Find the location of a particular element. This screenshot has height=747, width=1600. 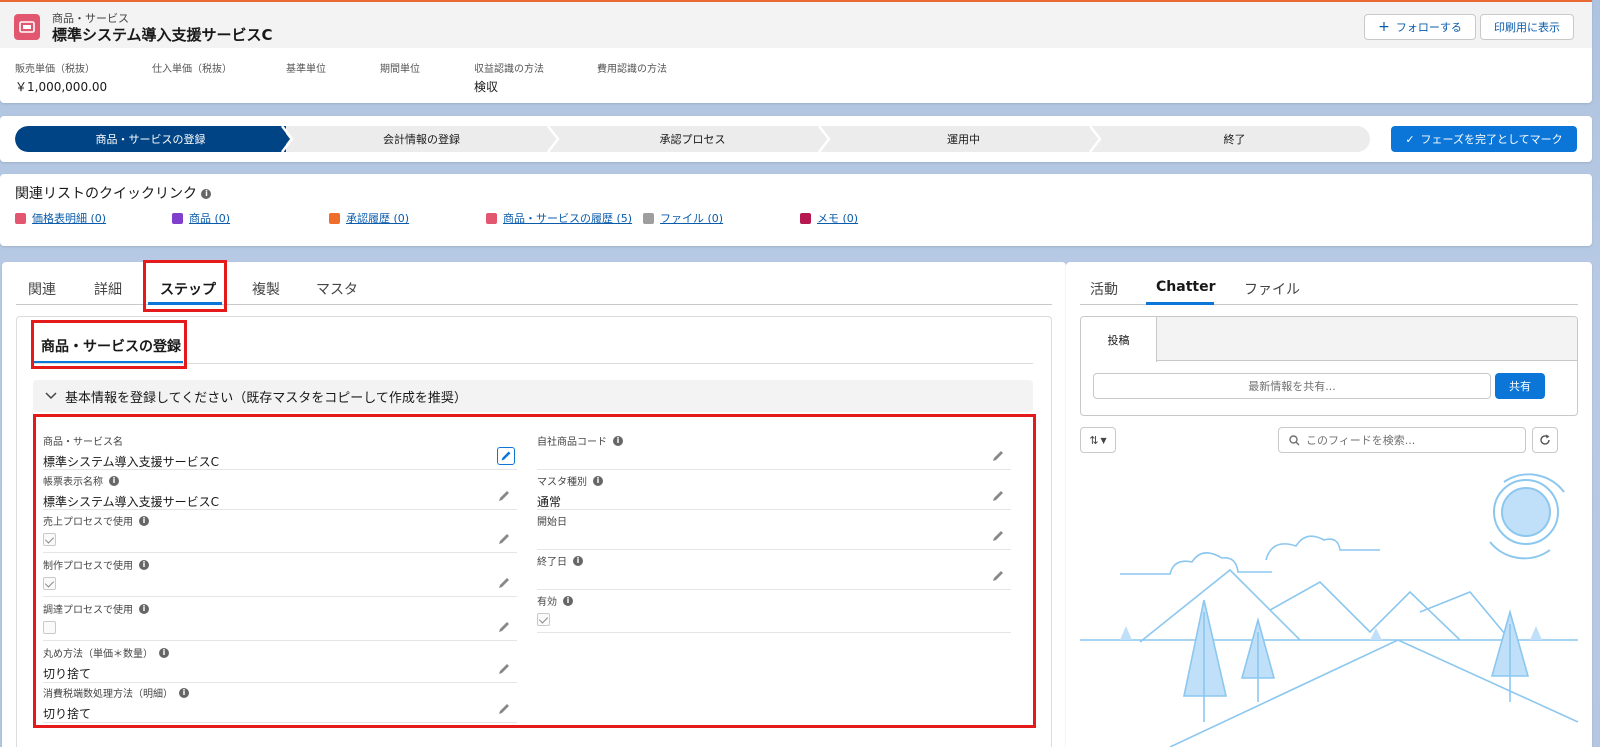

refresh-feed-button is located at coordinates (1545, 440).